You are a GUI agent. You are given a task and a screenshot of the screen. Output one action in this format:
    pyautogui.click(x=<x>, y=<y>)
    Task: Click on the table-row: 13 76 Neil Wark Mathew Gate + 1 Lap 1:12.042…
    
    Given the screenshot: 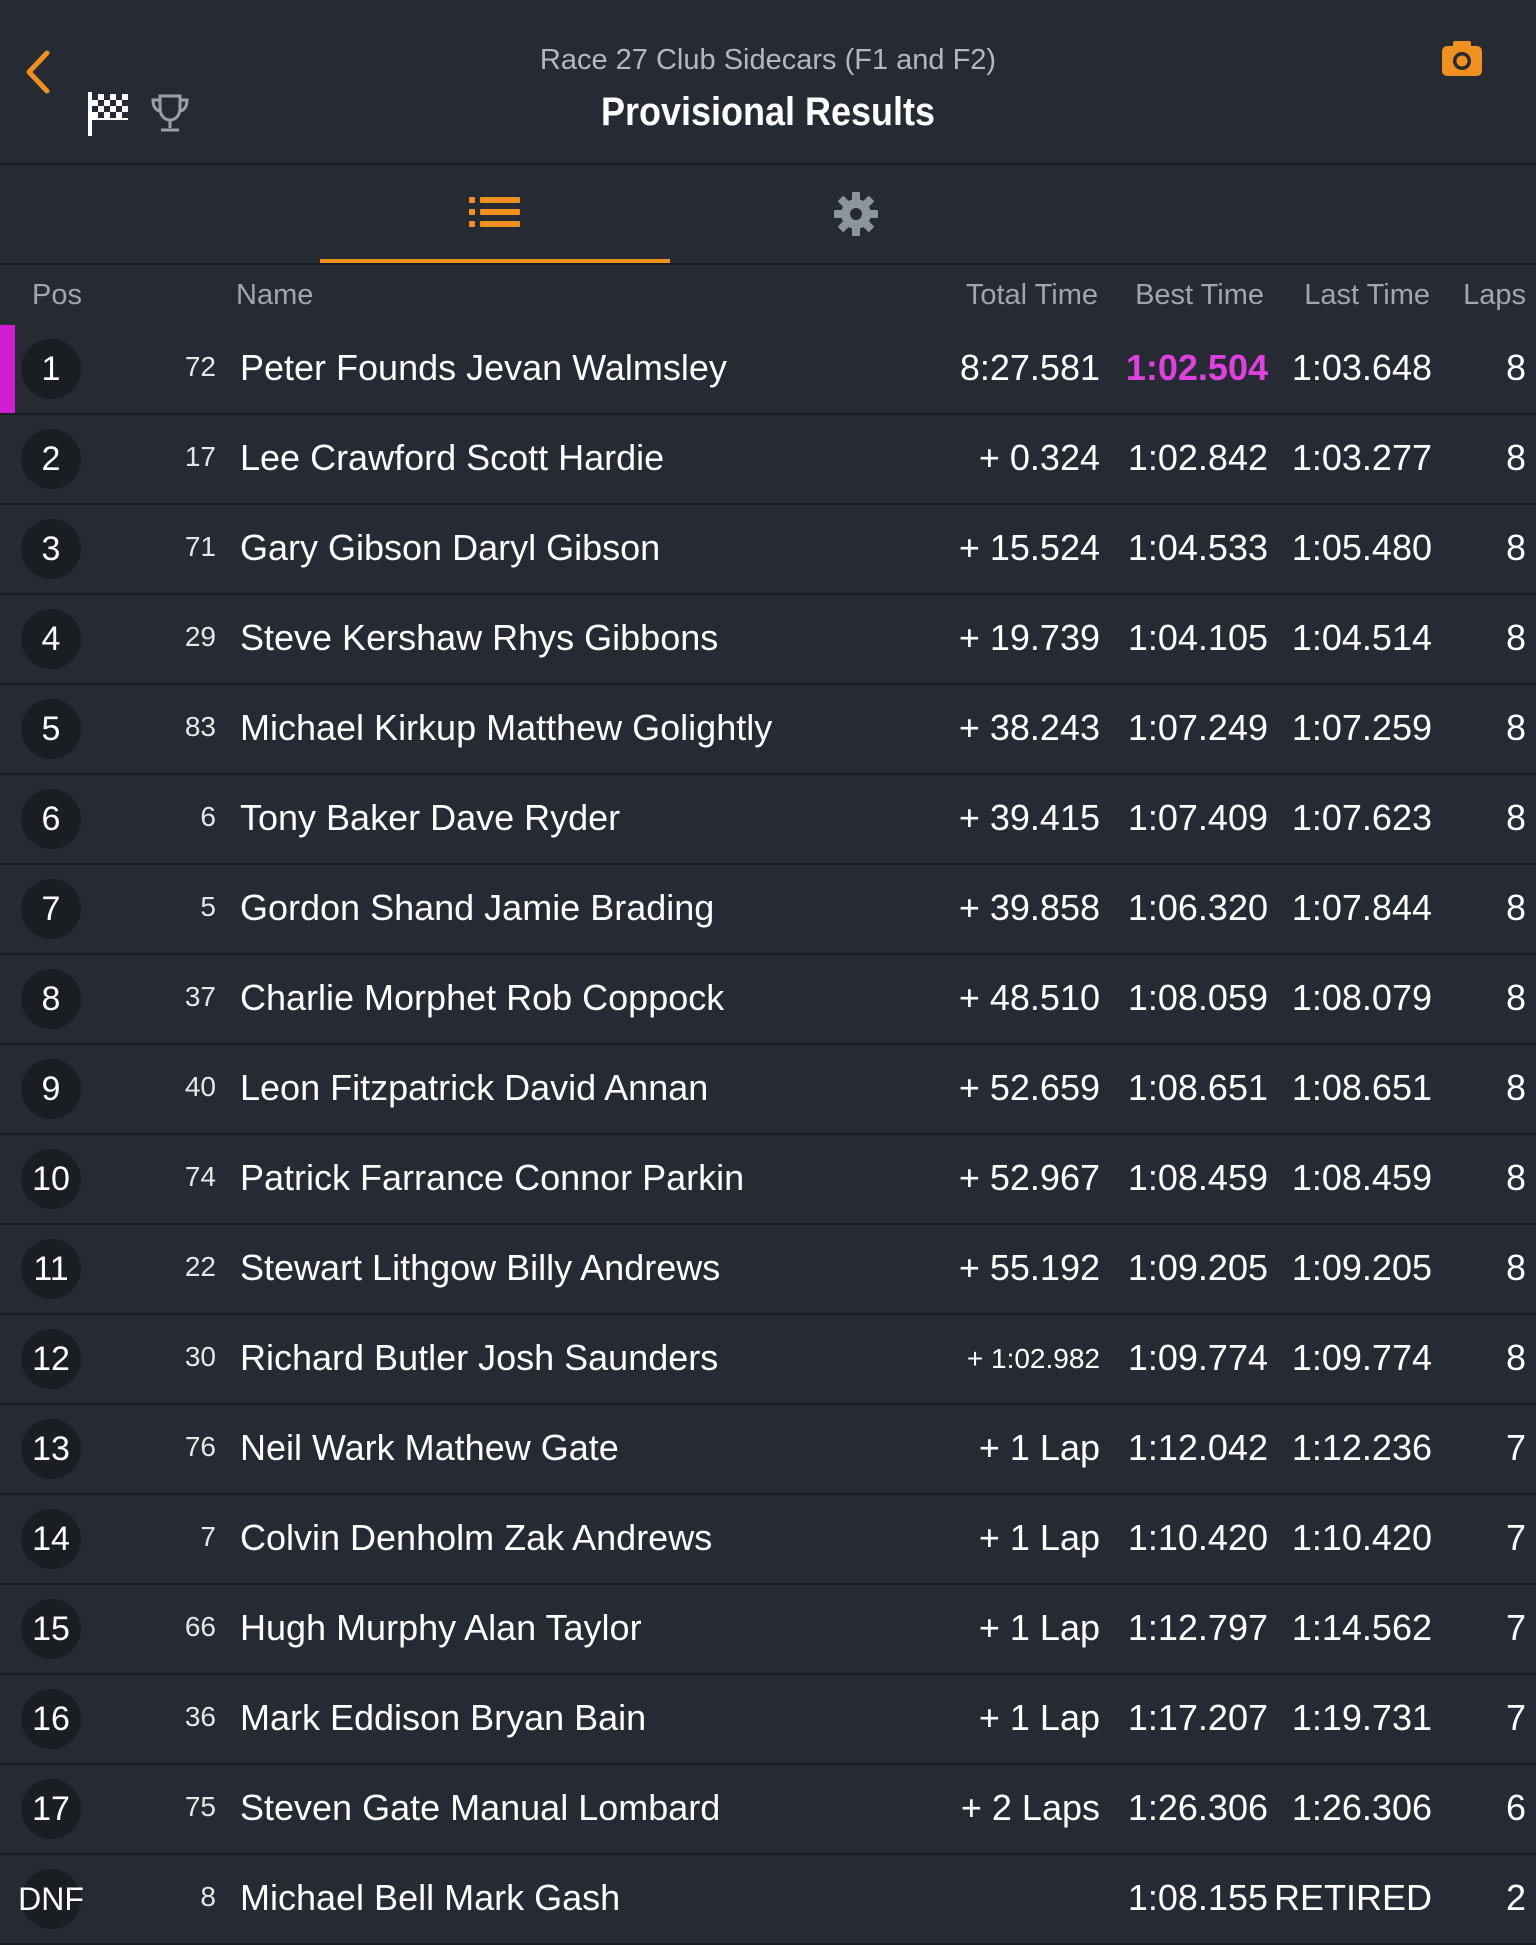 What is the action you would take?
    pyautogui.click(x=768, y=1450)
    